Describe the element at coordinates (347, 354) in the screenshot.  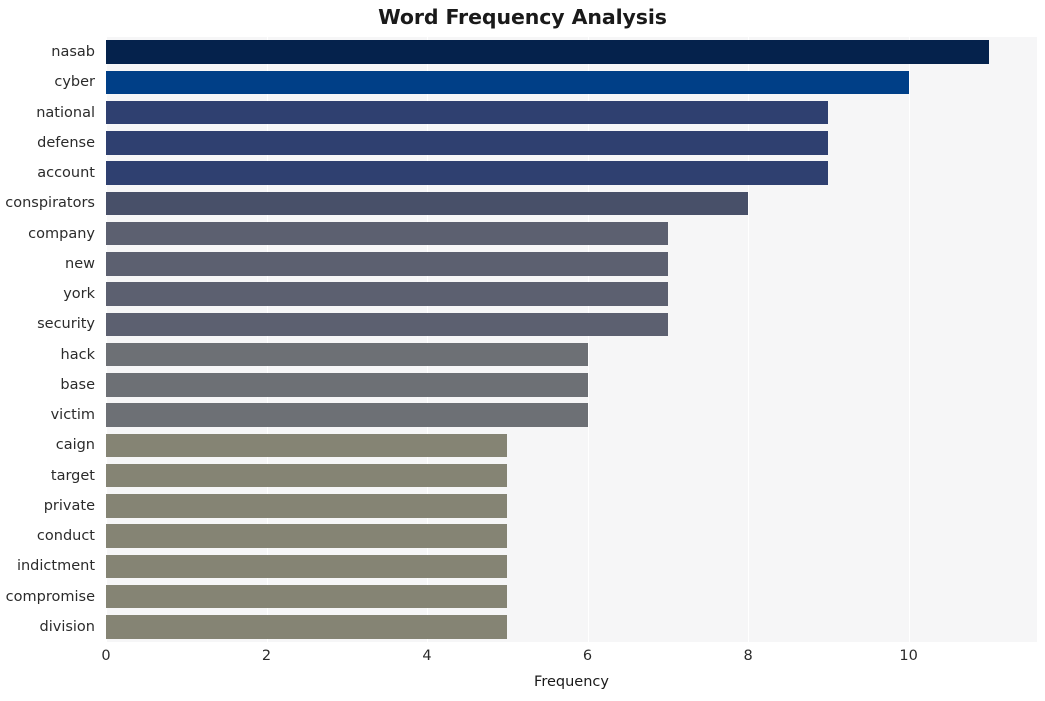
I see `bar-hack` at that location.